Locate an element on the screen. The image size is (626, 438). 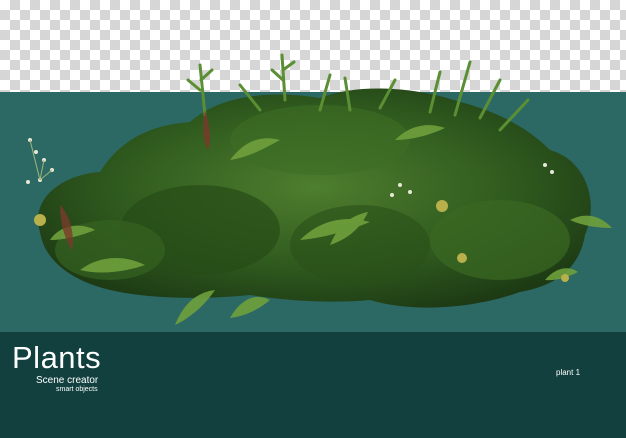
caption-subtitle: Scene creator is located at coordinates (67, 380).